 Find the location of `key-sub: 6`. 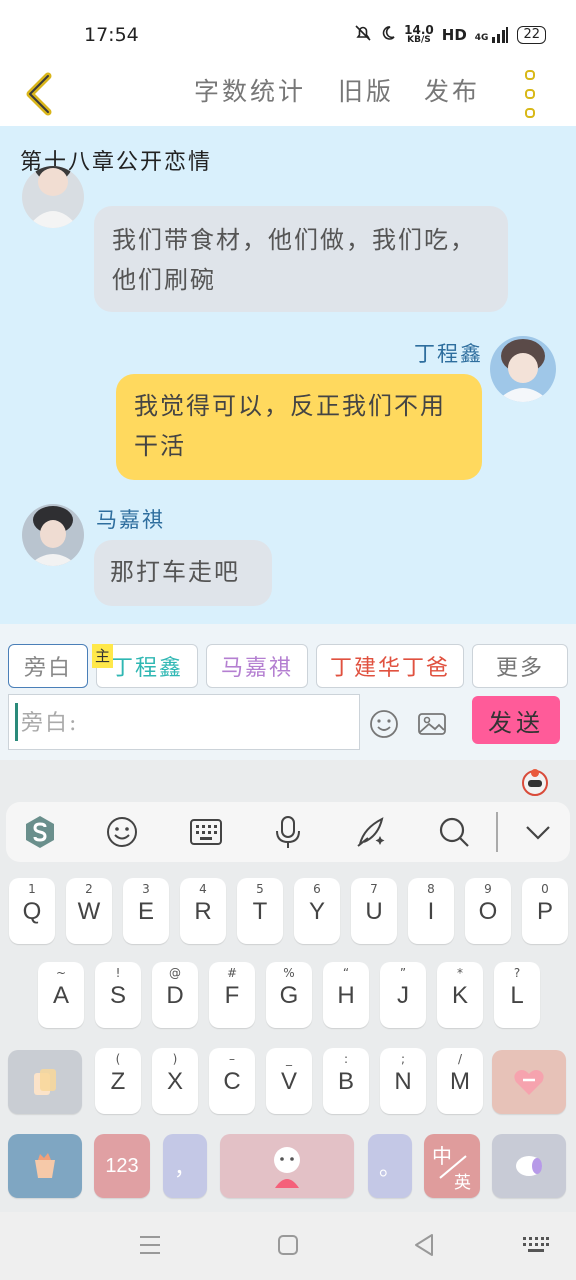

key-sub: 6 is located at coordinates (317, 889).